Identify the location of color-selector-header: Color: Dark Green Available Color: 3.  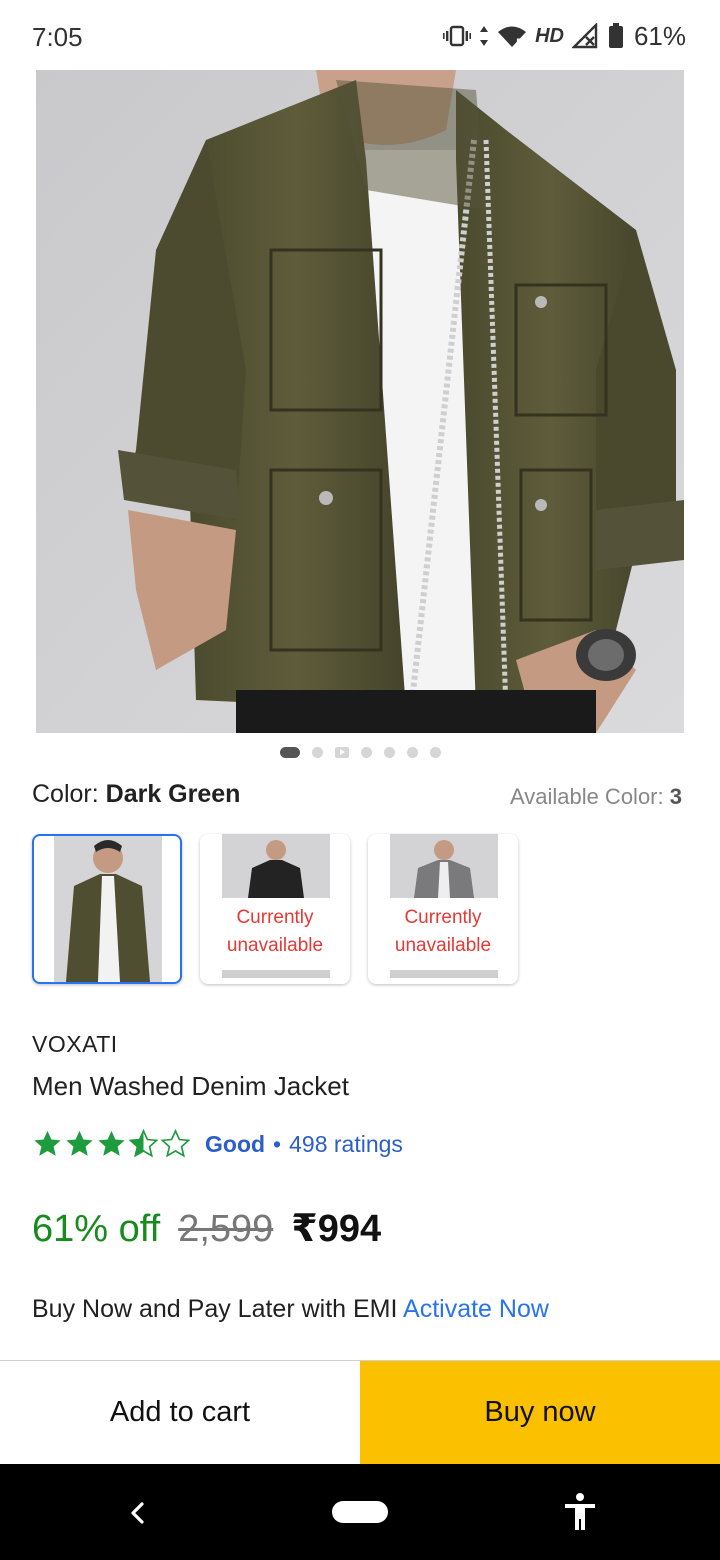
(357, 797).